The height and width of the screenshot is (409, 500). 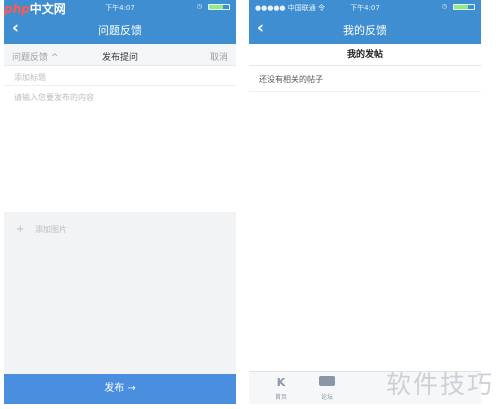 I want to click on section-title: 我的发帖, so click(x=365, y=55).